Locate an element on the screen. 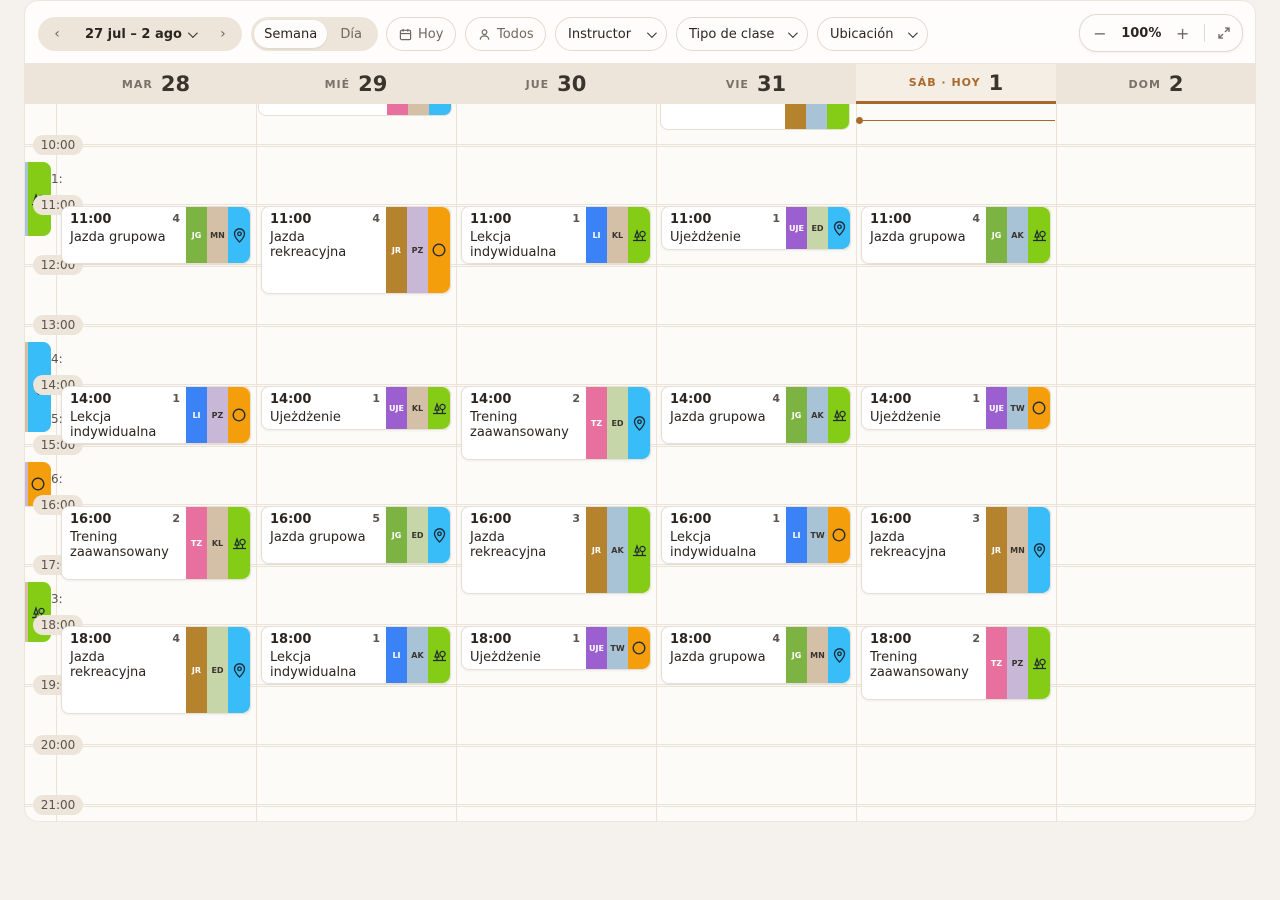 Image resolution: width=1280 pixels, height=900 pixels. date-range-picker: 27 jul – 2 ago is located at coordinates (141, 34).